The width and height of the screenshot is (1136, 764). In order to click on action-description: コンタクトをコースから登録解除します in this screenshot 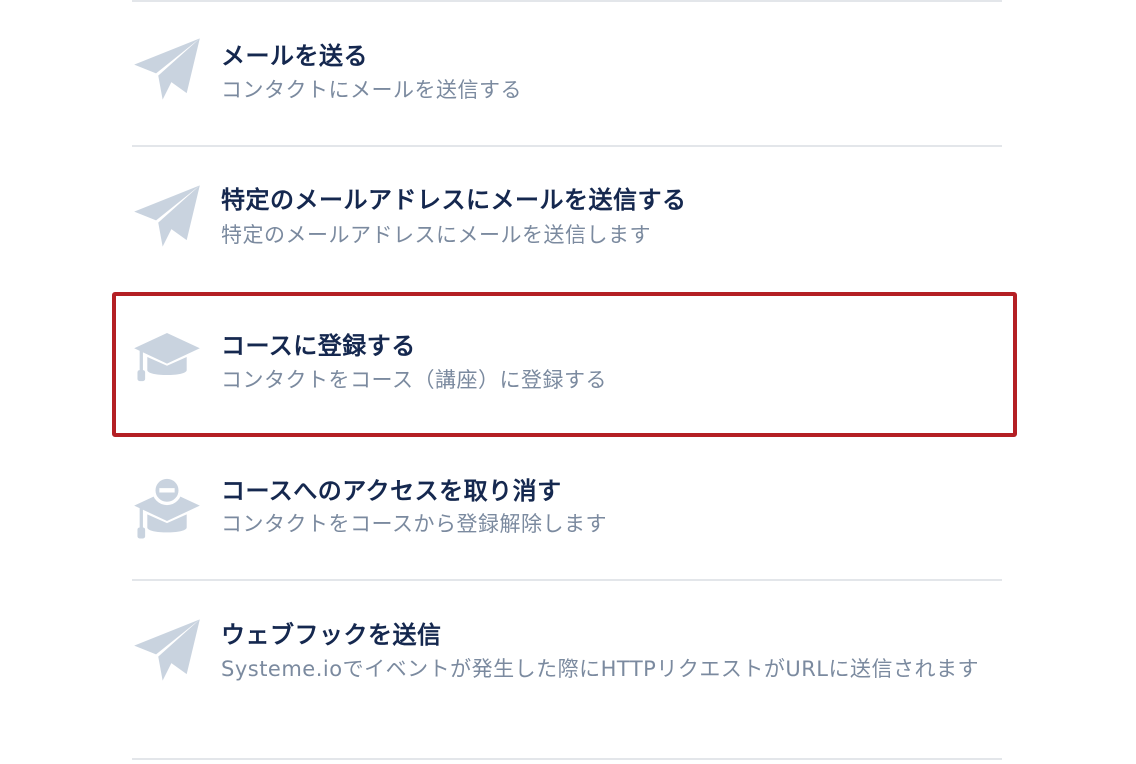, I will do `click(414, 524)`.